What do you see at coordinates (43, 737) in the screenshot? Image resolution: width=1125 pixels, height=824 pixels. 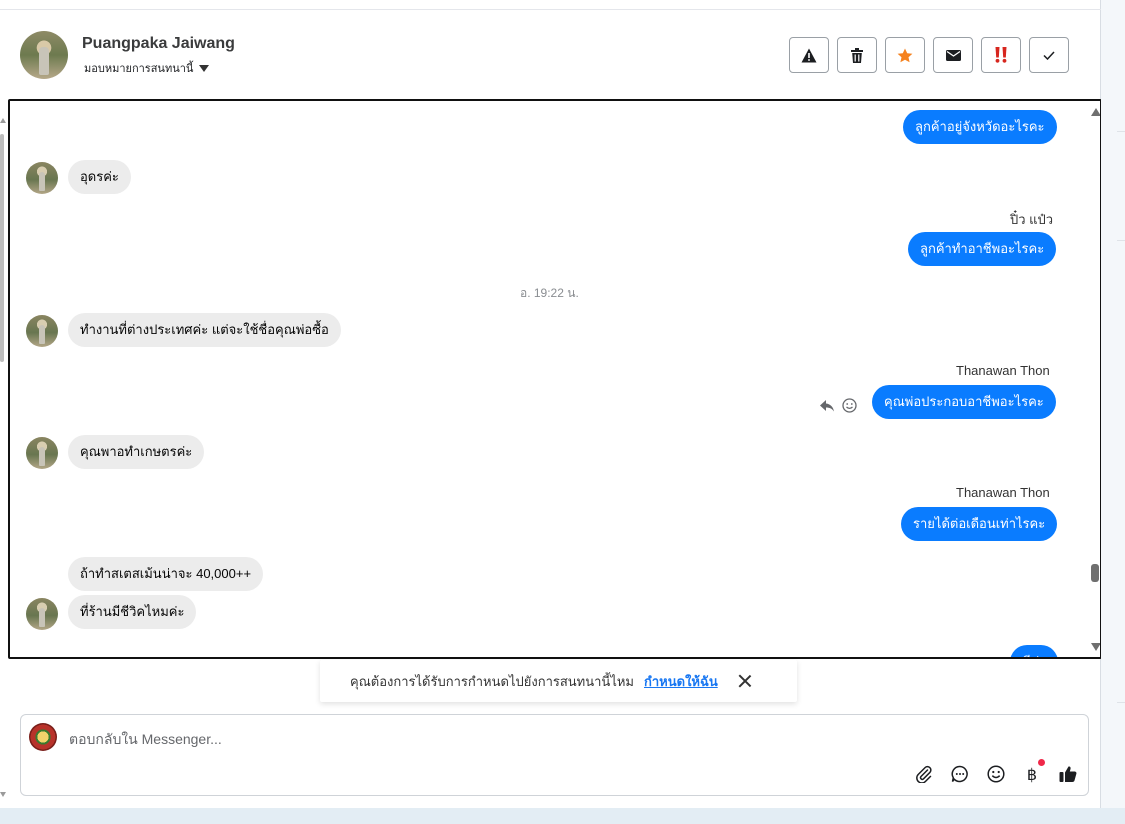 I see `page-avatar` at bounding box center [43, 737].